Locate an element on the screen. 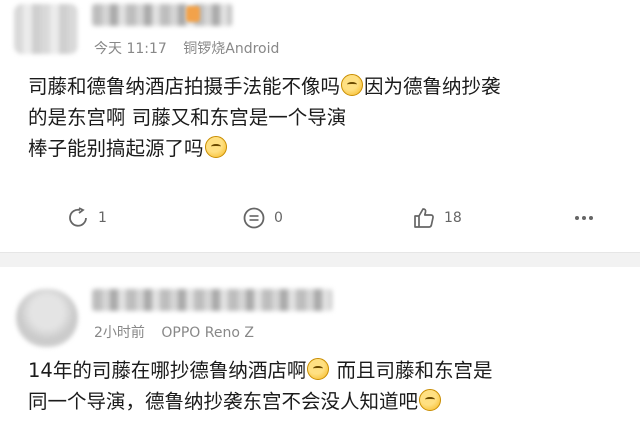  comment-button: 0 is located at coordinates (262, 218).